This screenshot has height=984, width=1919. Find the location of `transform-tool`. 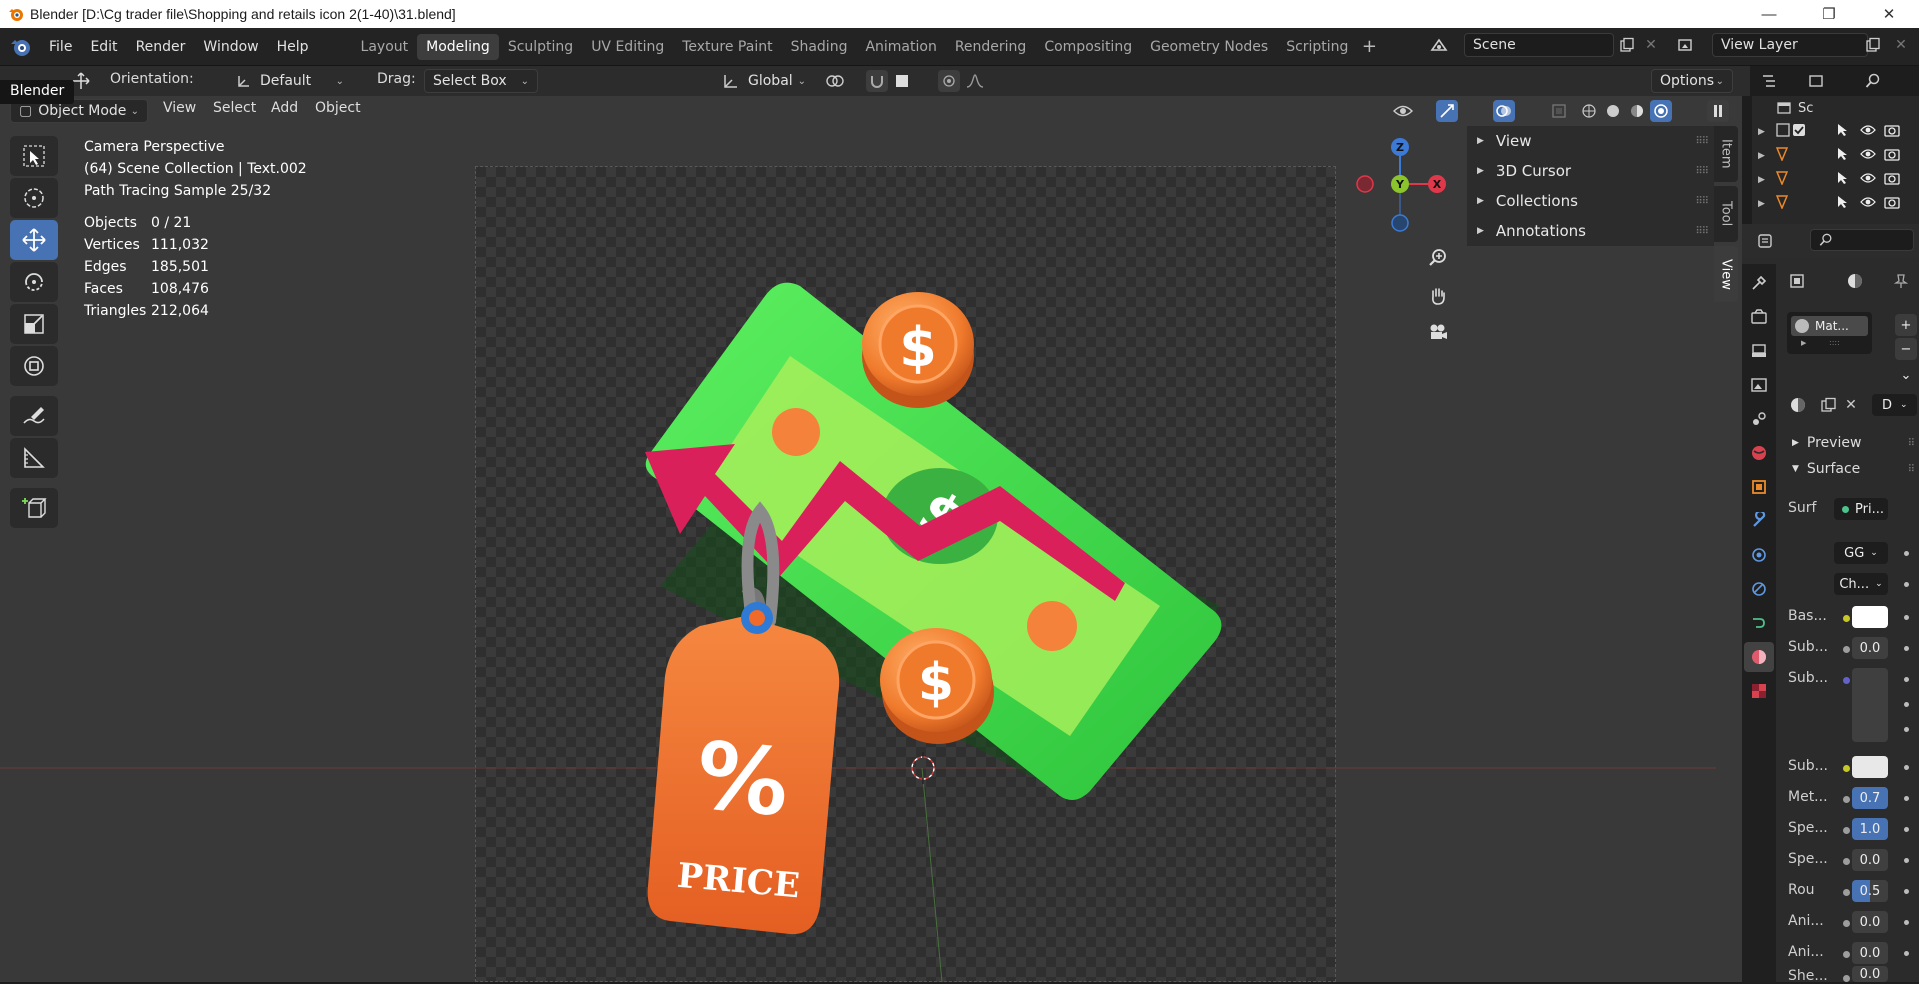

transform-tool is located at coordinates (34, 366).